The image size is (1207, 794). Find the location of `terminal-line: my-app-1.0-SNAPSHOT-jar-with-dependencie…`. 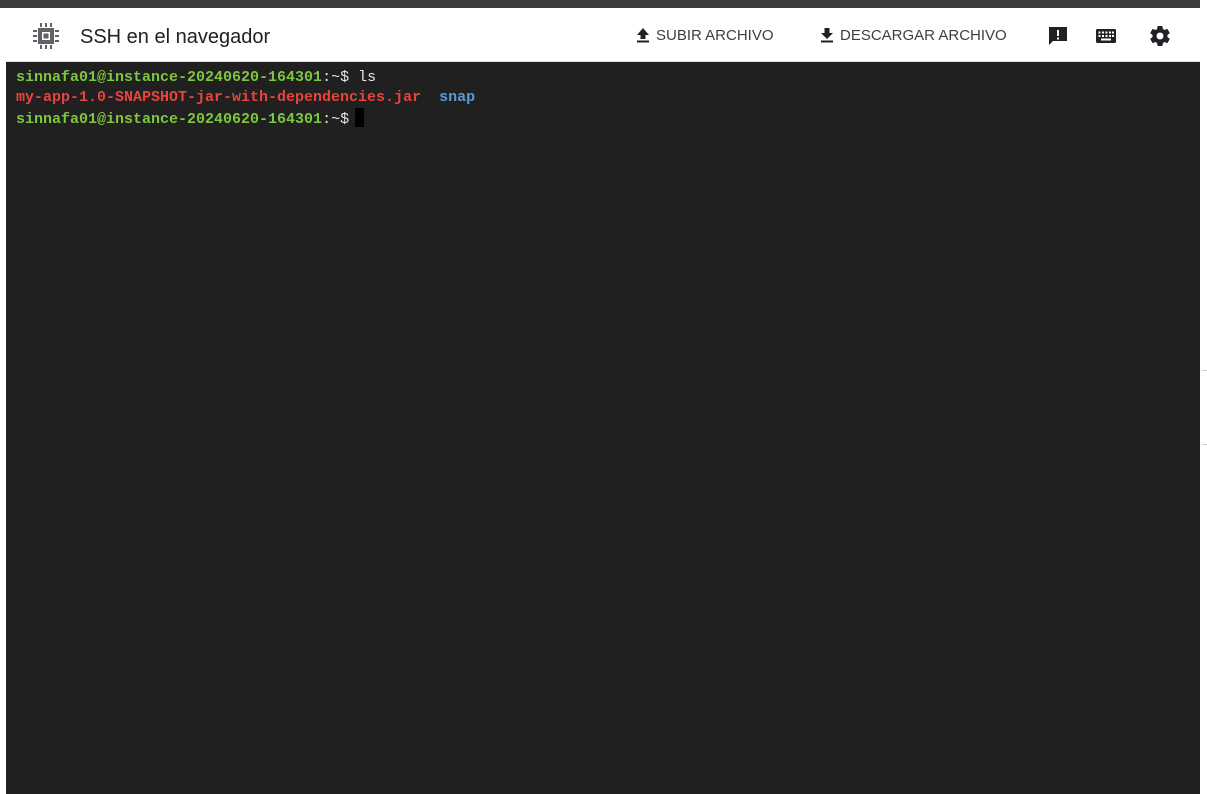

terminal-line: my-app-1.0-SNAPSHOT-jar-with-dependencie… is located at coordinates (603, 98).